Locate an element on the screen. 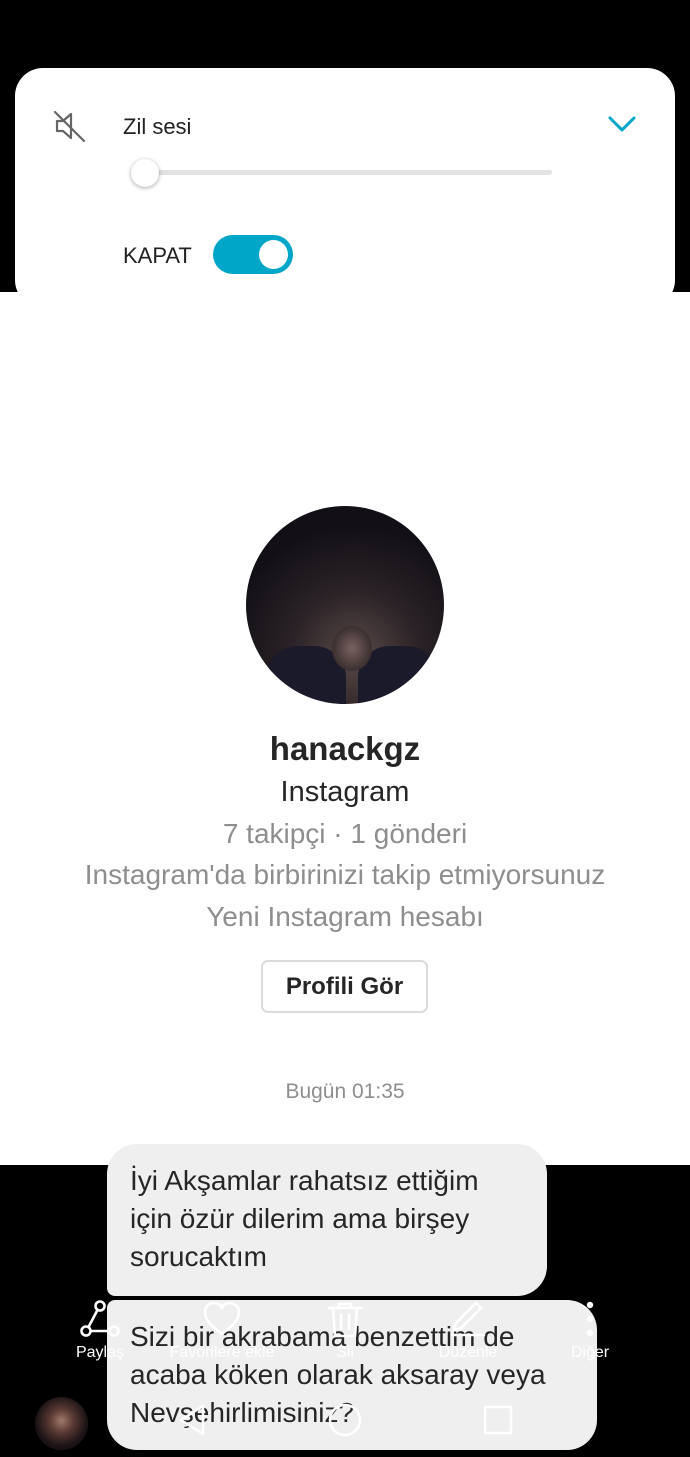 This screenshot has width=690, height=1457. system-nav-bar is located at coordinates (345, 1419).